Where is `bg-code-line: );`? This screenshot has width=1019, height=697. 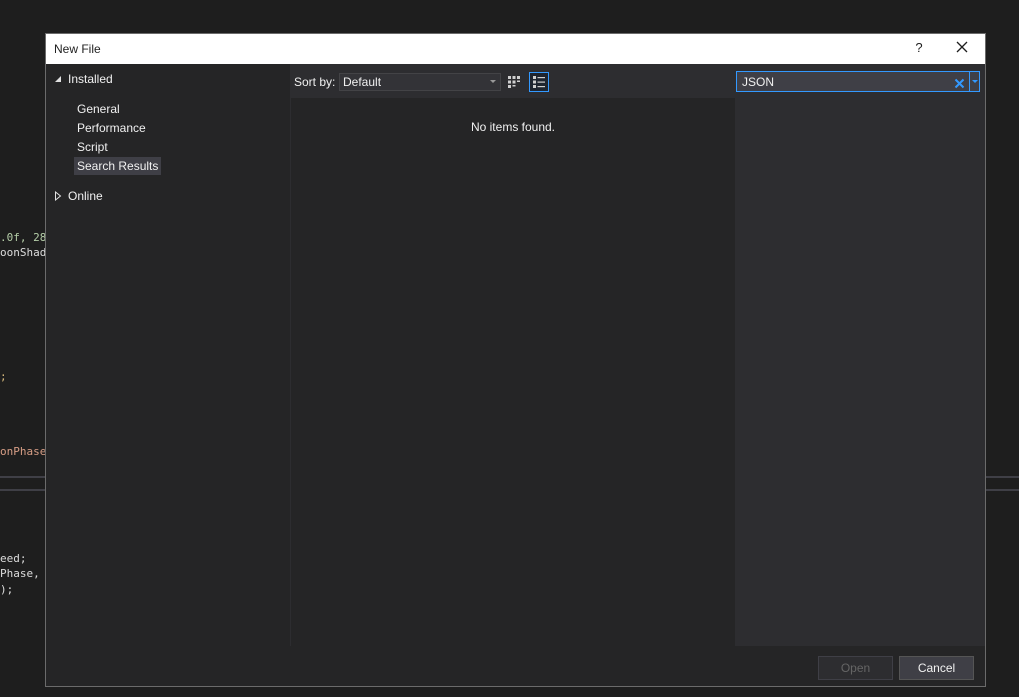 bg-code-line: ); is located at coordinates (7, 589).